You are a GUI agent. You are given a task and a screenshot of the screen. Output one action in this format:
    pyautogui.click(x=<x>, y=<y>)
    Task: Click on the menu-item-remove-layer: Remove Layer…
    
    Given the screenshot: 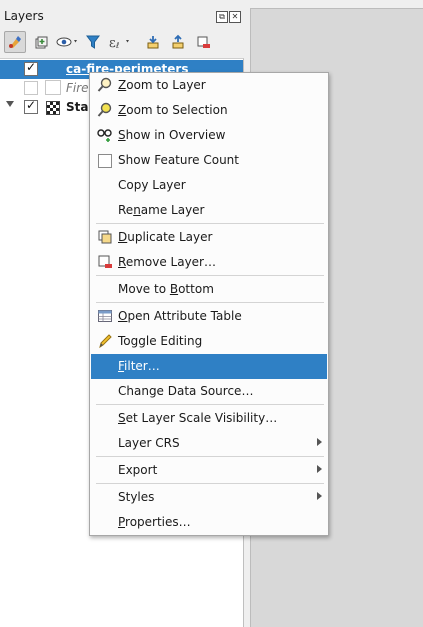 What is the action you would take?
    pyautogui.click(x=209, y=262)
    